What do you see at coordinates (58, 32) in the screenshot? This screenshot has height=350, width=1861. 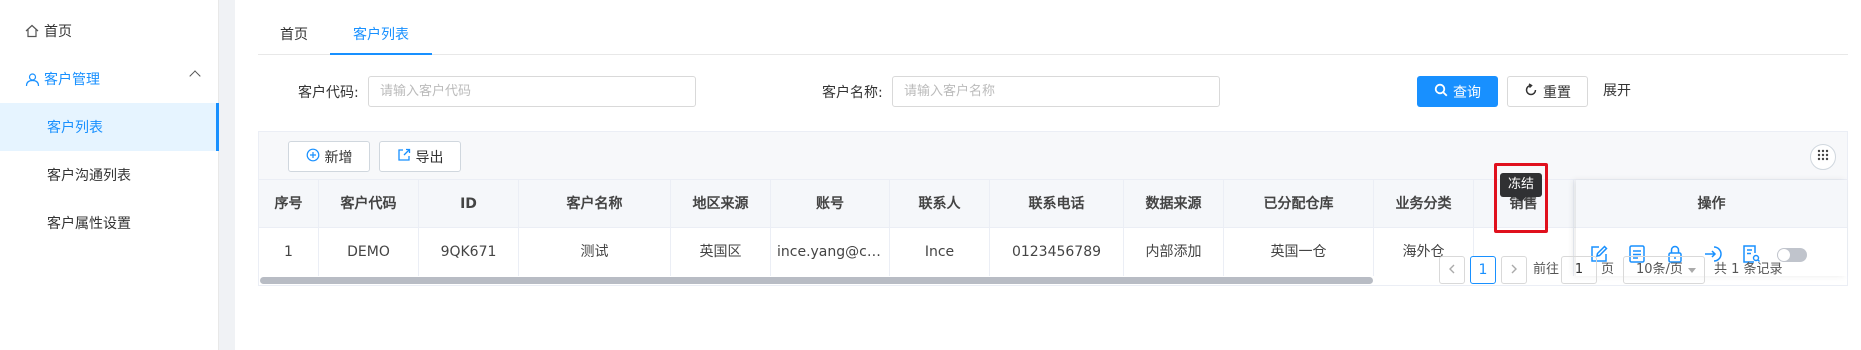 I see `sidebar-item-label: 首页` at bounding box center [58, 32].